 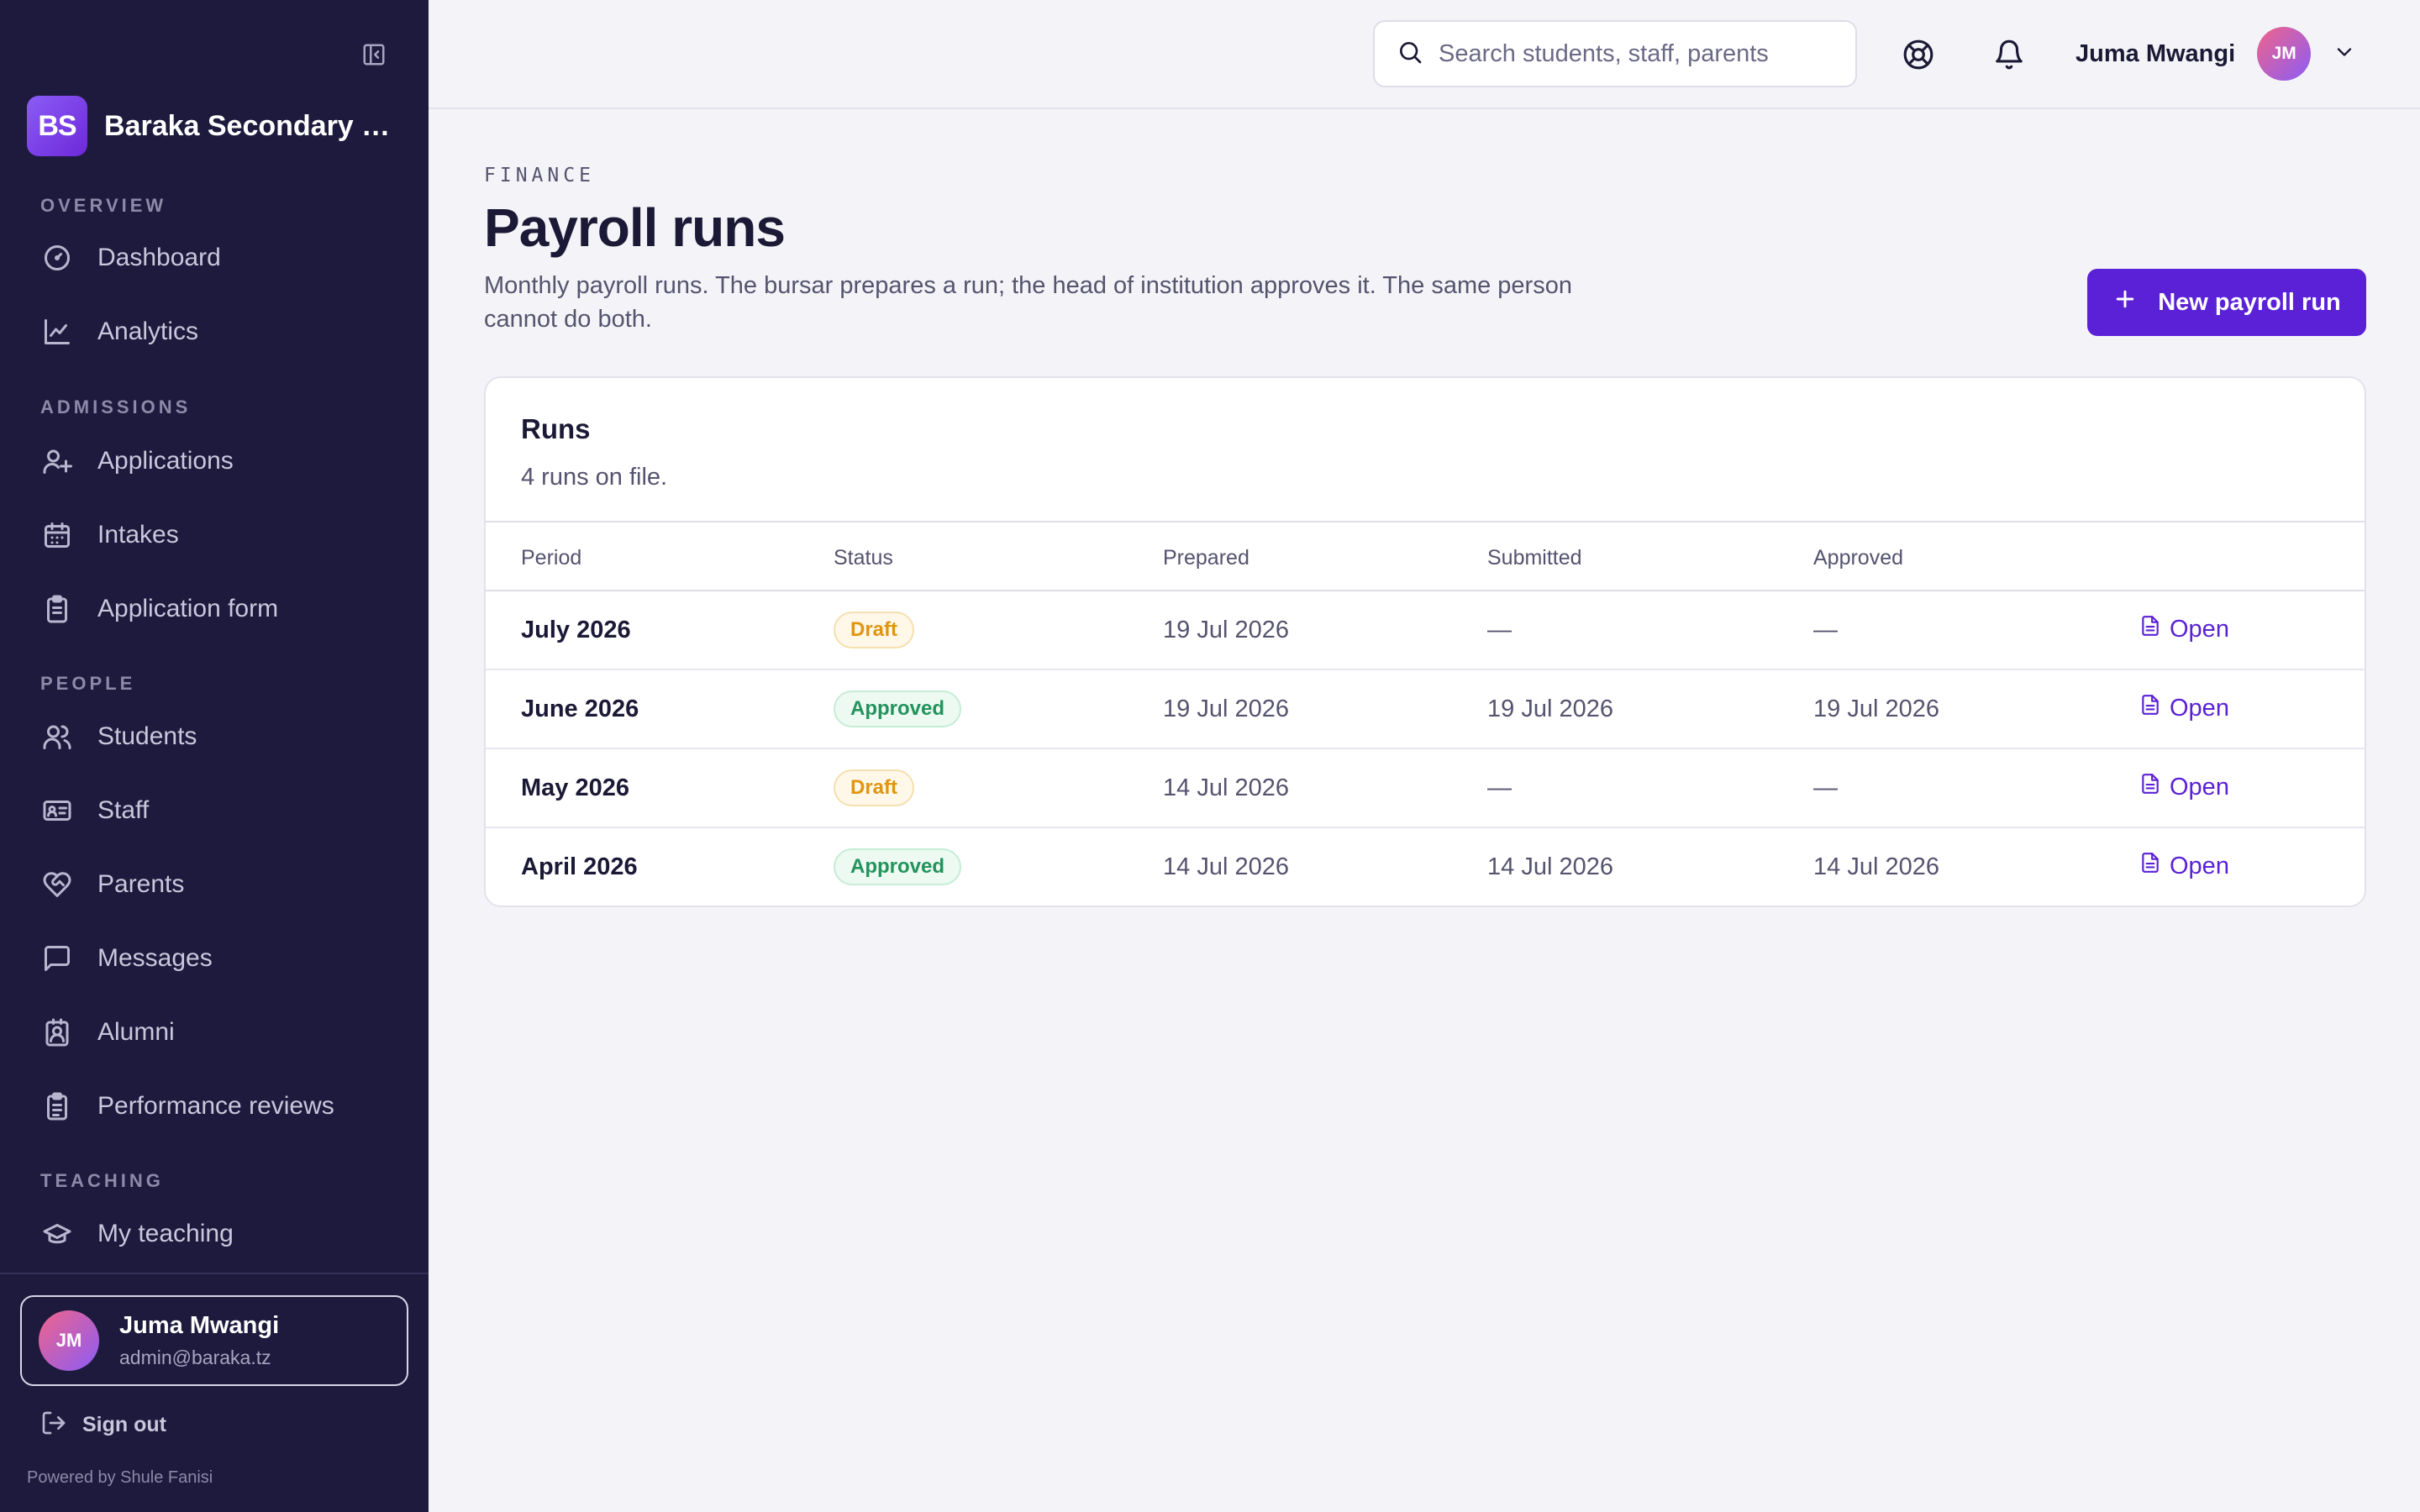 What do you see at coordinates (1410, 54) in the screenshot?
I see `search-icon` at bounding box center [1410, 54].